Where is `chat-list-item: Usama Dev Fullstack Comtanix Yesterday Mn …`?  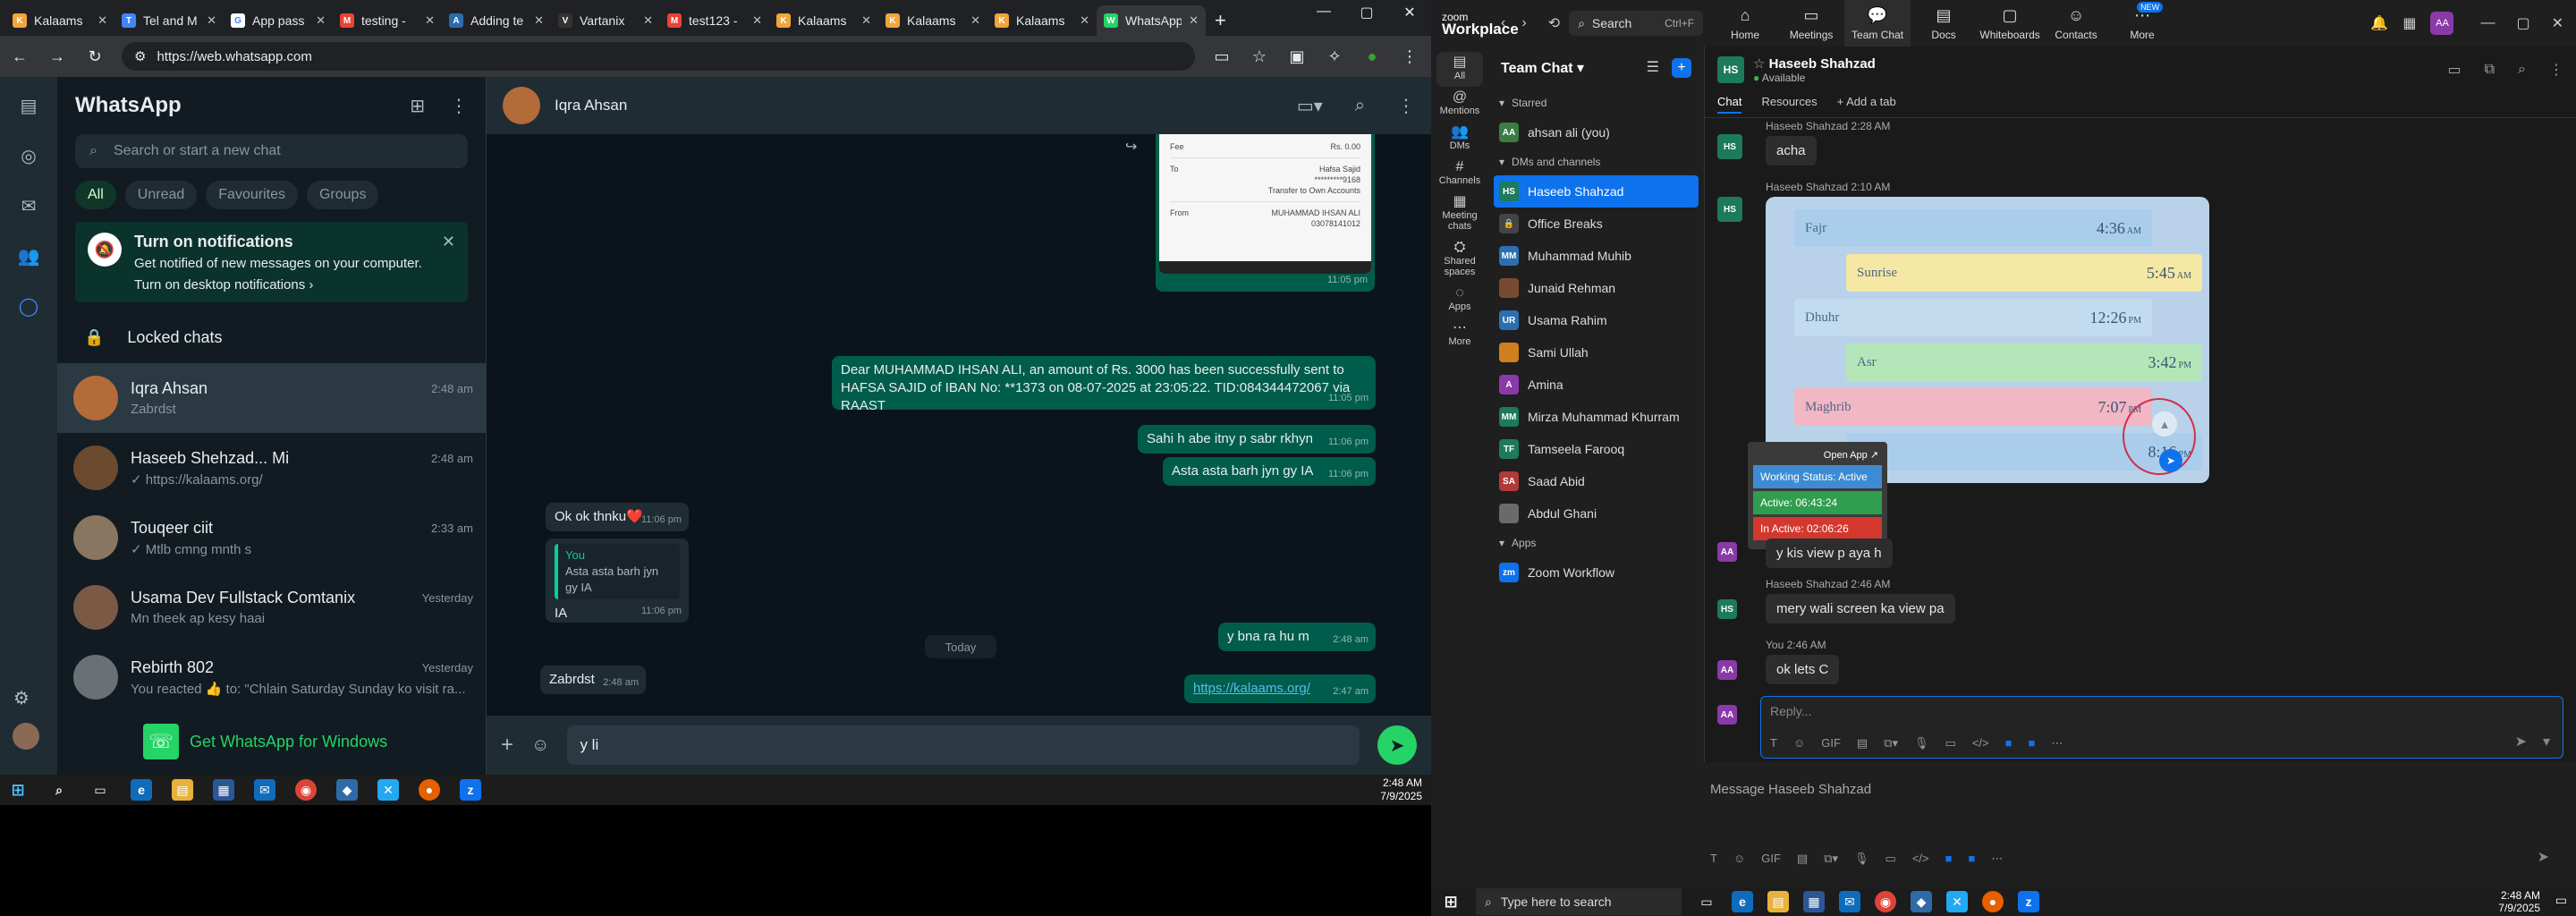 chat-list-item: Usama Dev Fullstack Comtanix Yesterday Mn … is located at coordinates (271, 607).